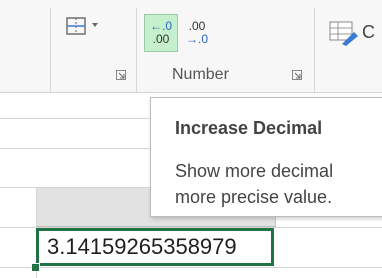  I want to click on conditional-formatting-label: C, so click(368, 31).